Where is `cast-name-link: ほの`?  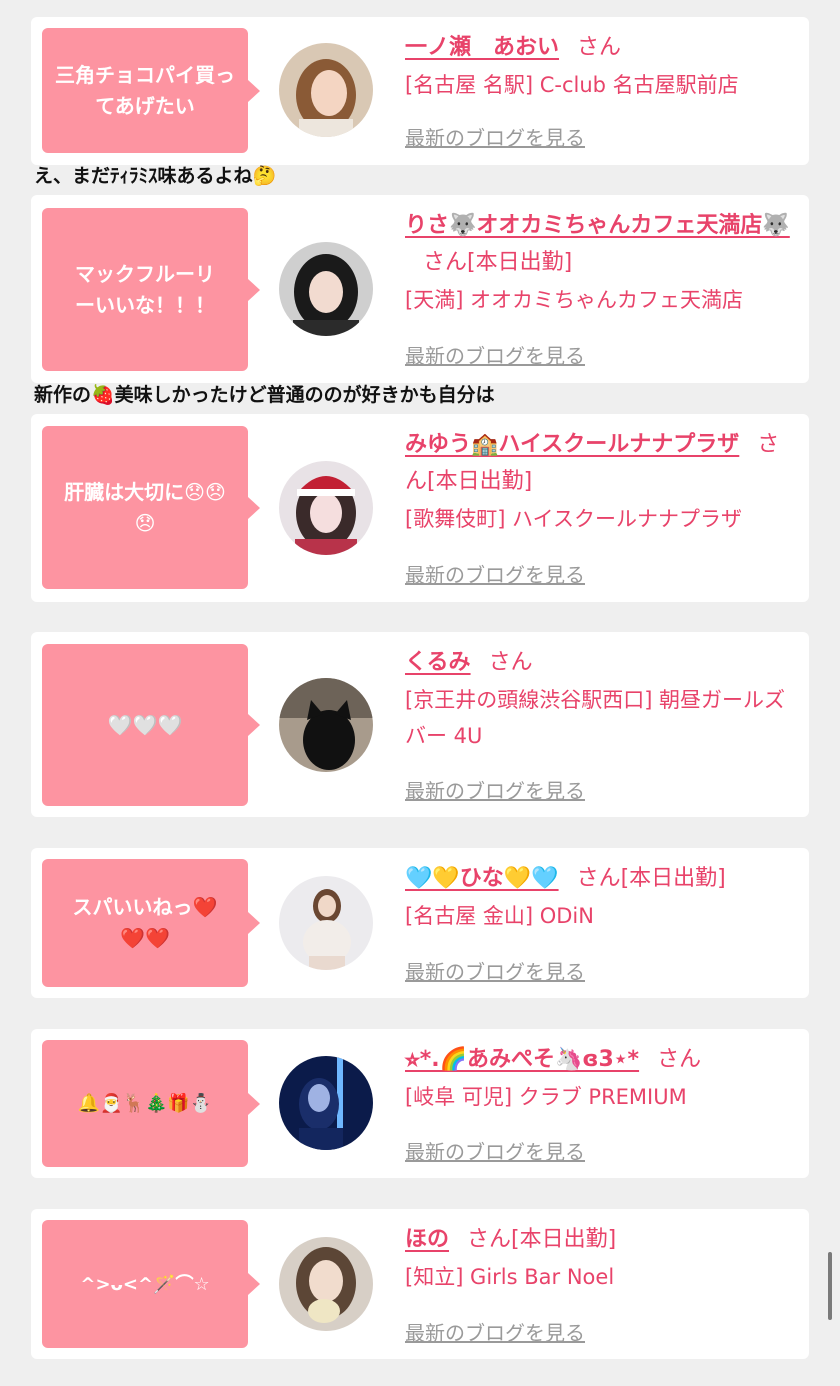 cast-name-link: ほの is located at coordinates (427, 1239).